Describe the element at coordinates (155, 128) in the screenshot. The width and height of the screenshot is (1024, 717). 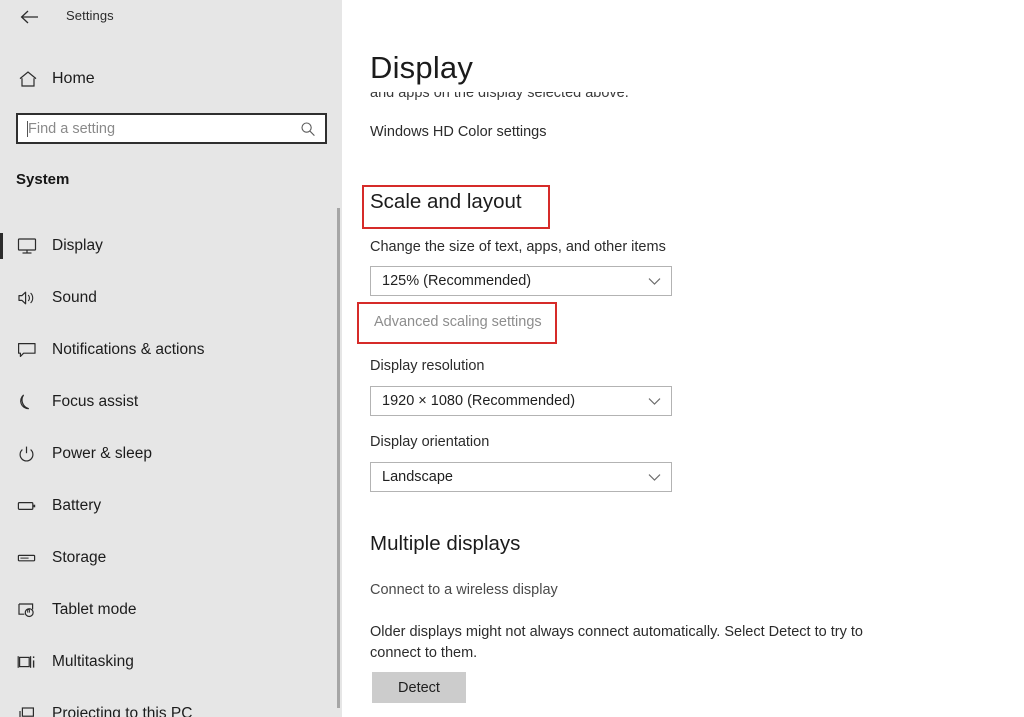
I see `search-input` at that location.